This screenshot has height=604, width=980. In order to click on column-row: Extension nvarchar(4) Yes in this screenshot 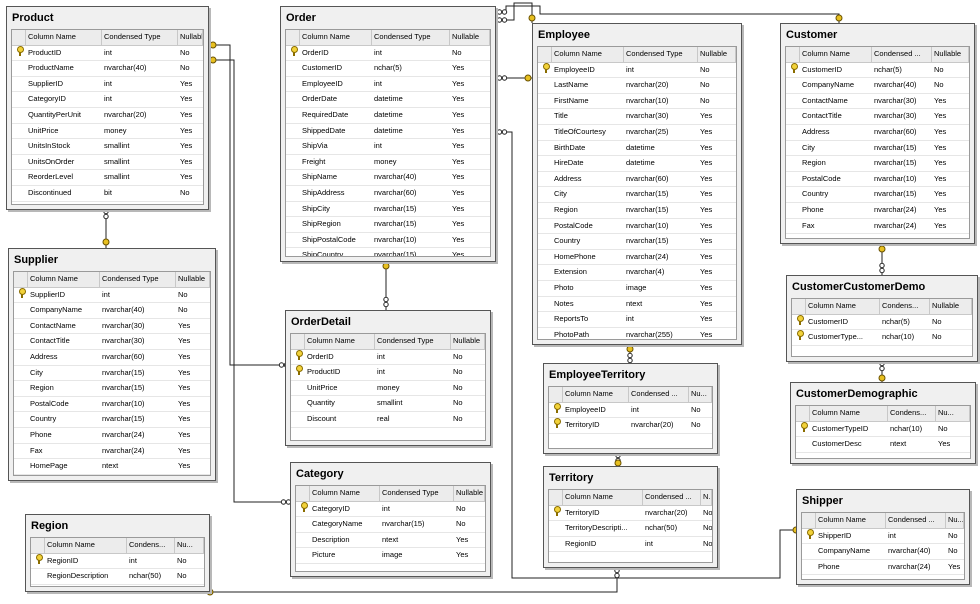, I will do `click(637, 273)`.